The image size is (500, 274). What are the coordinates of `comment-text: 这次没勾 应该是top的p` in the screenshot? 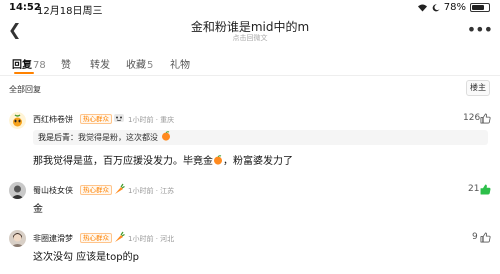 It's located at (86, 257).